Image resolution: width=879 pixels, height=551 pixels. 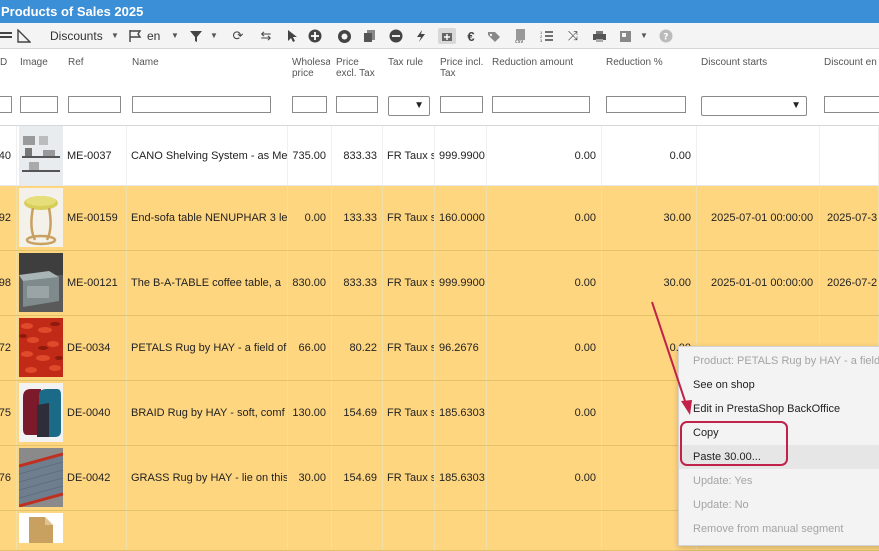 I want to click on cell-ref: ME-00159, so click(x=95, y=218).